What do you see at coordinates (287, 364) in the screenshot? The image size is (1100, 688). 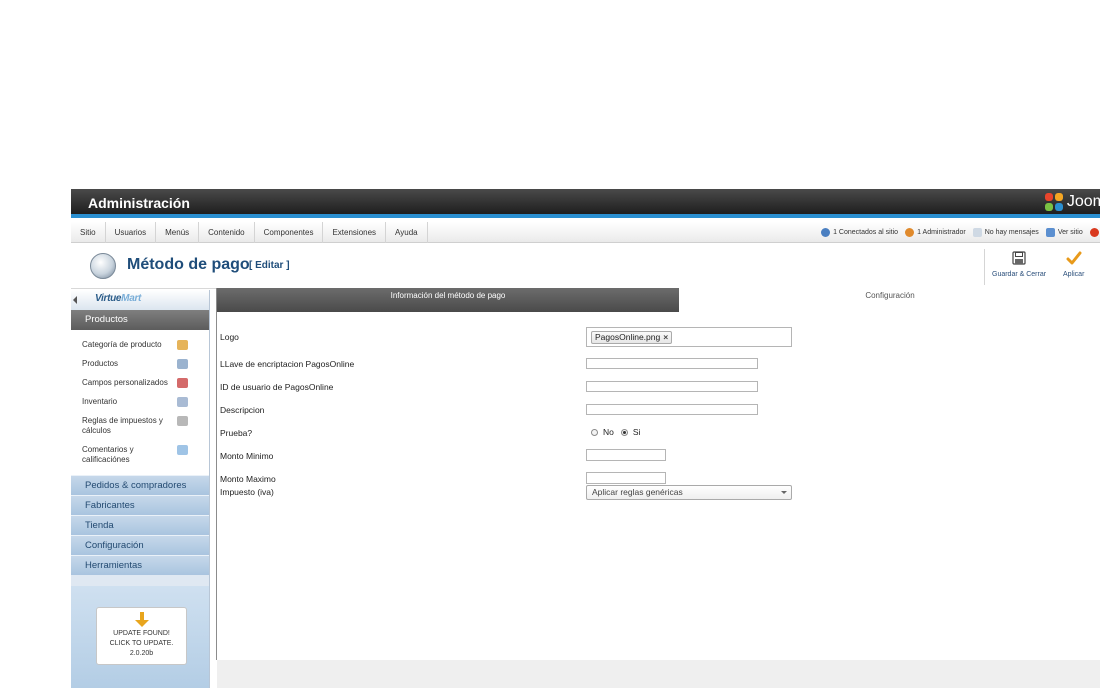 I see `key-label: LLave de encriptacion PagosOnline` at bounding box center [287, 364].